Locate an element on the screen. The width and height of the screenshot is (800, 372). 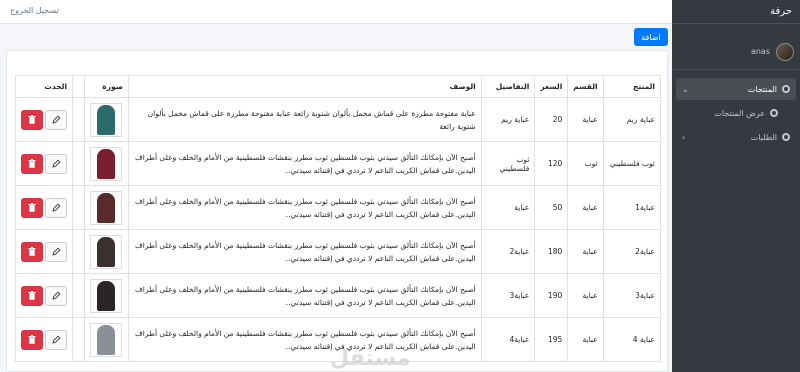
cell-product: ثوب فلسطيني is located at coordinates (632, 163).